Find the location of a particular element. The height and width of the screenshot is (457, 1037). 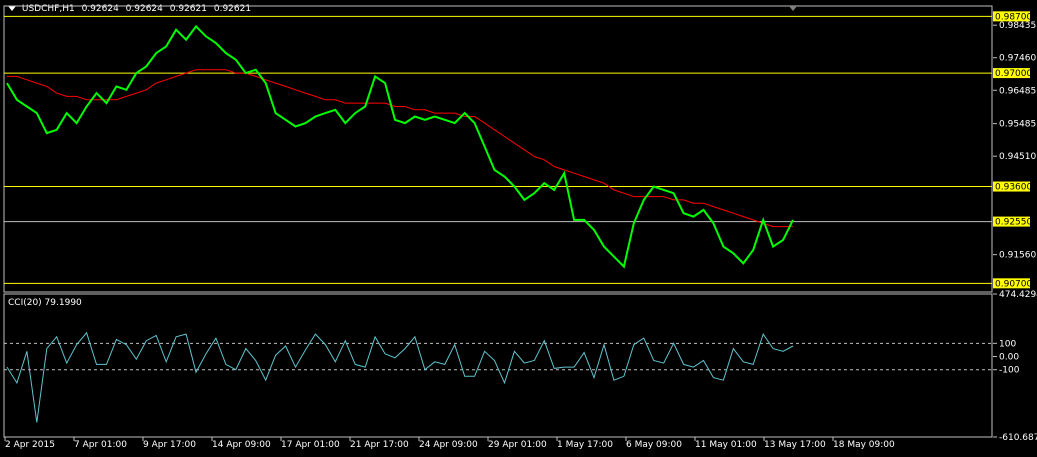

y-tick-label: 0.98435 is located at coordinates (1017, 26).